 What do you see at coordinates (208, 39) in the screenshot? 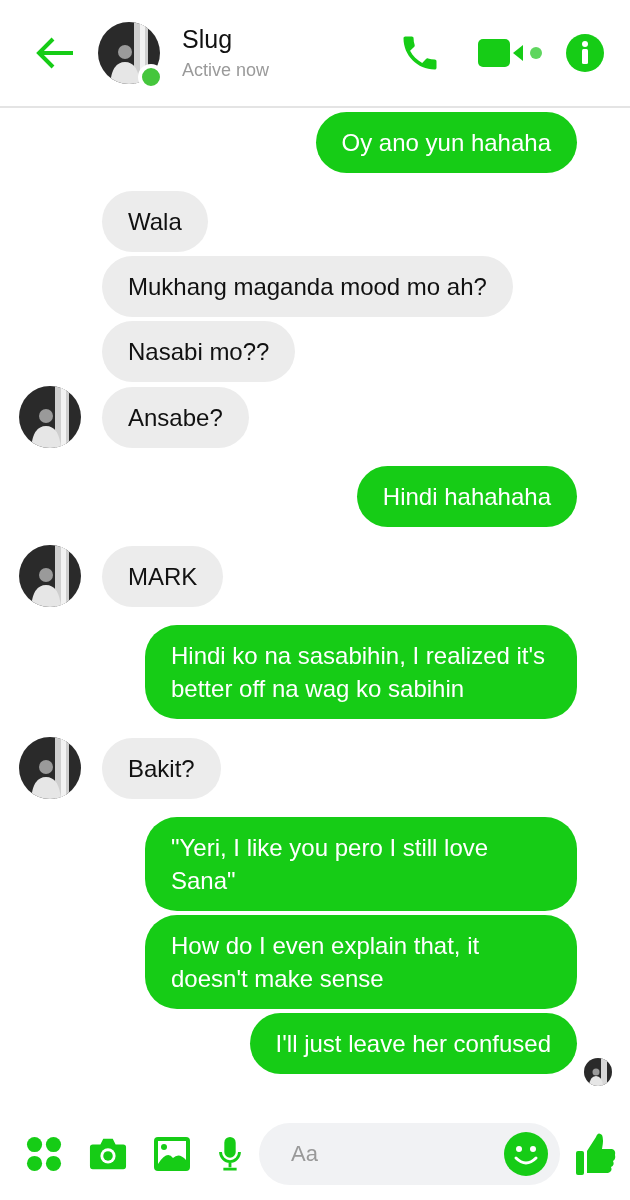
I see `contact-name: Slug` at bounding box center [208, 39].